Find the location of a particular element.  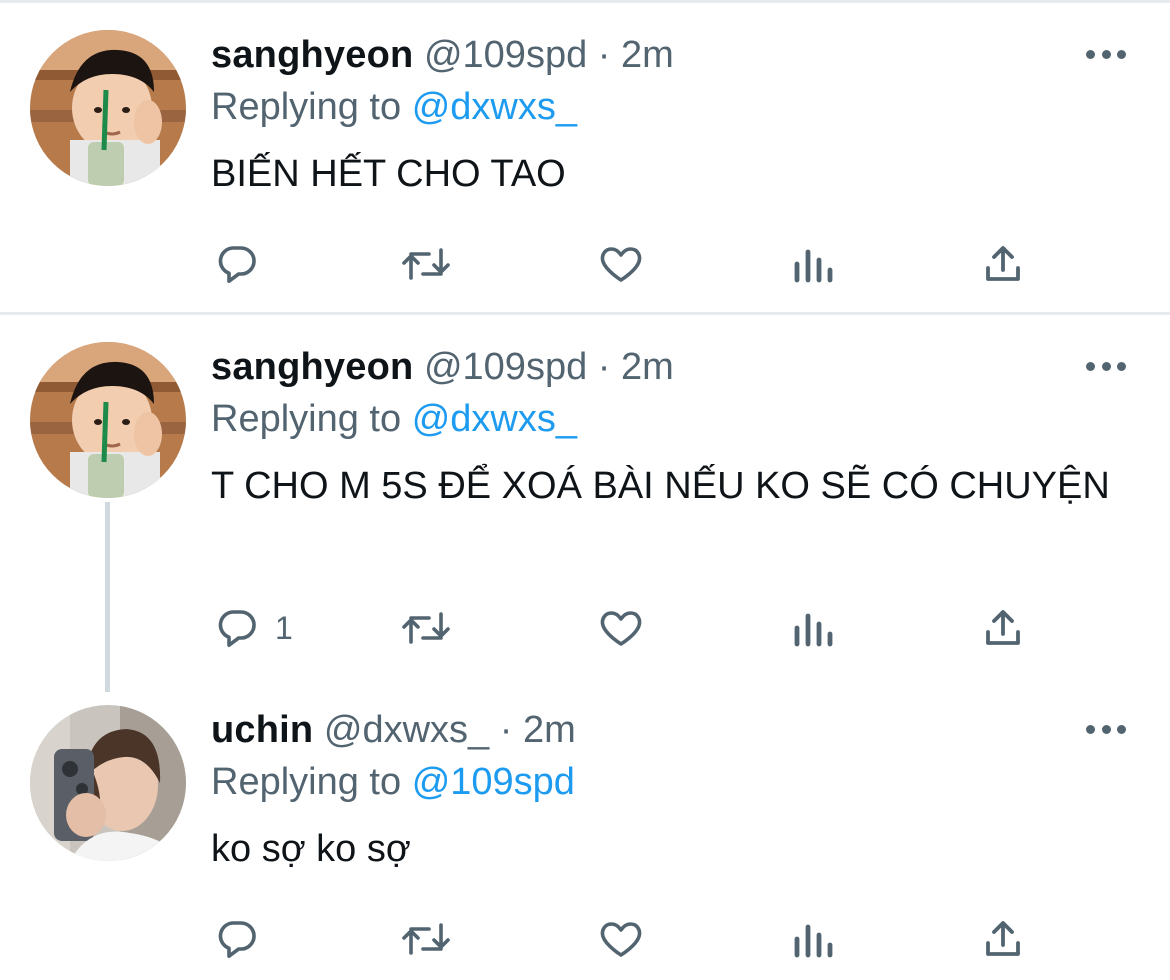

user-handle: @dxwxs_ is located at coordinates (406, 730).